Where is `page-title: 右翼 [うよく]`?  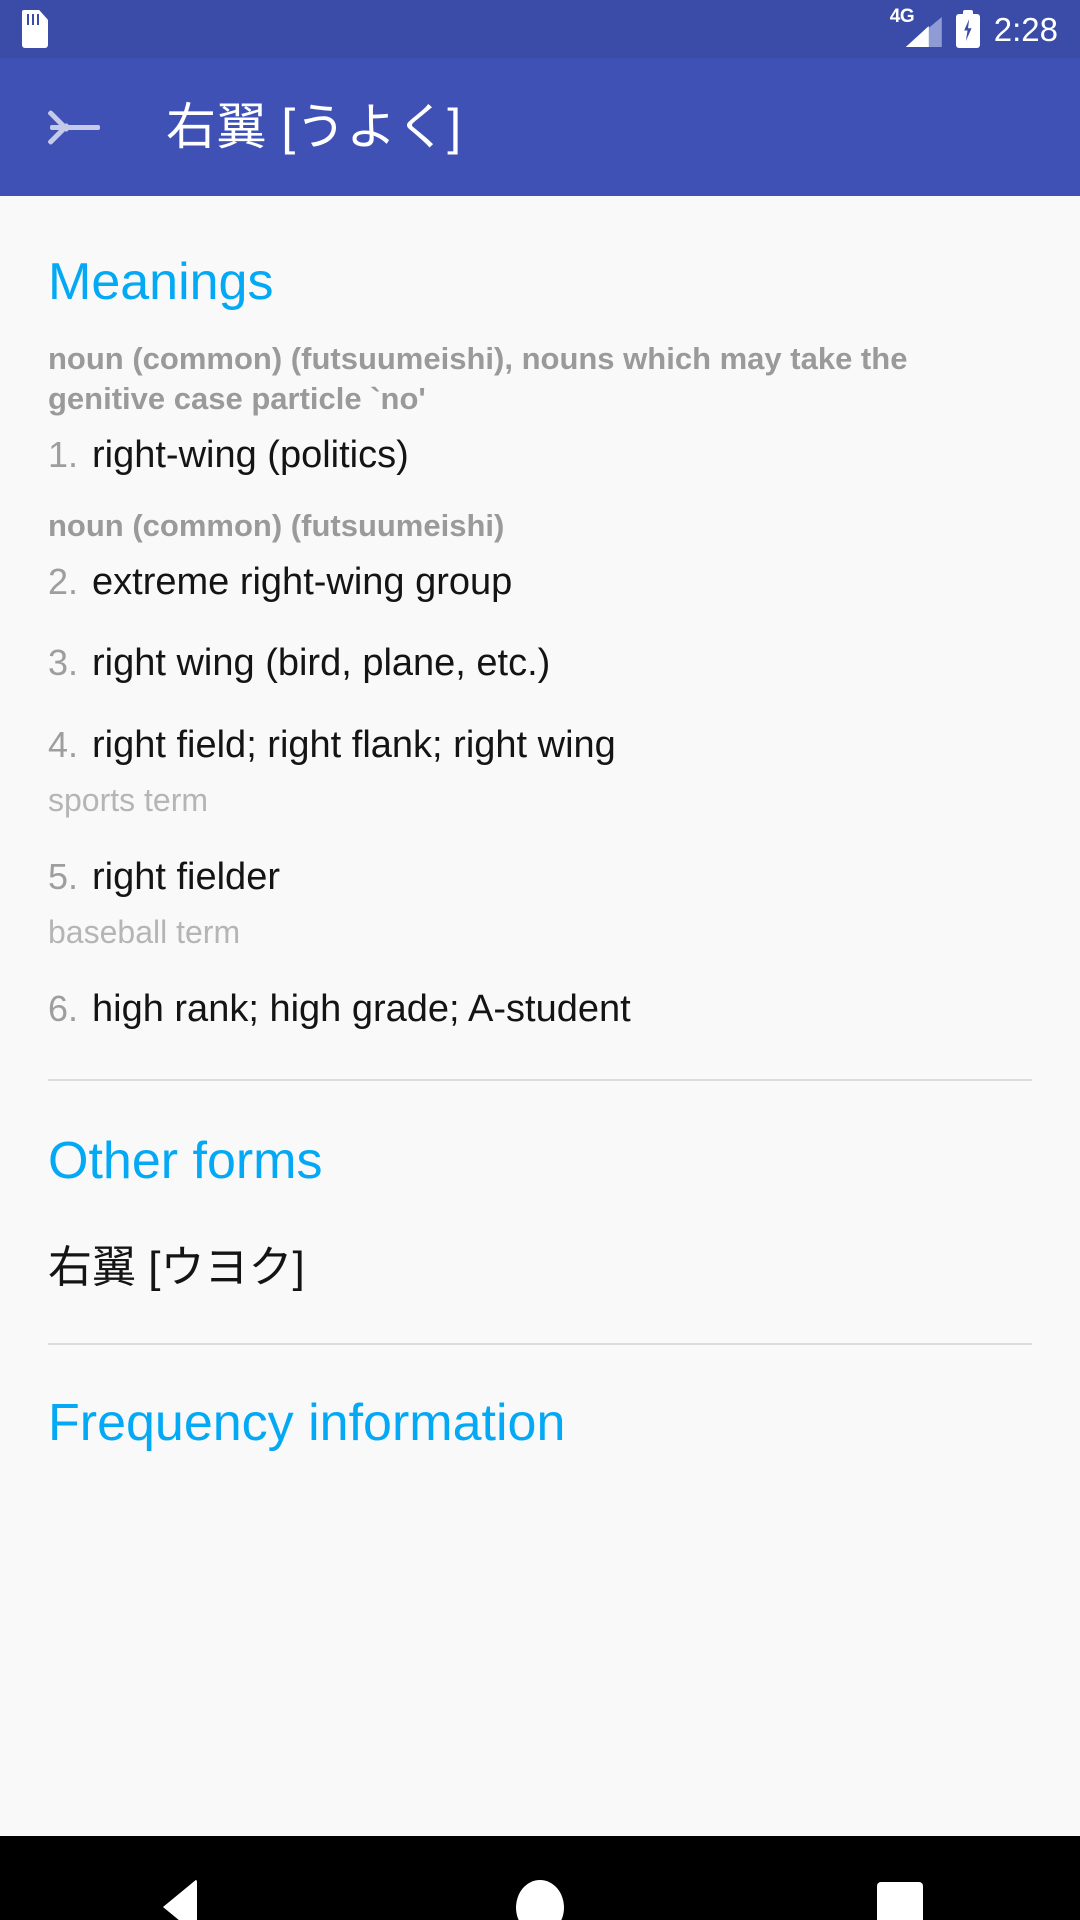
page-title: 右翼 [うよく] is located at coordinates (314, 126).